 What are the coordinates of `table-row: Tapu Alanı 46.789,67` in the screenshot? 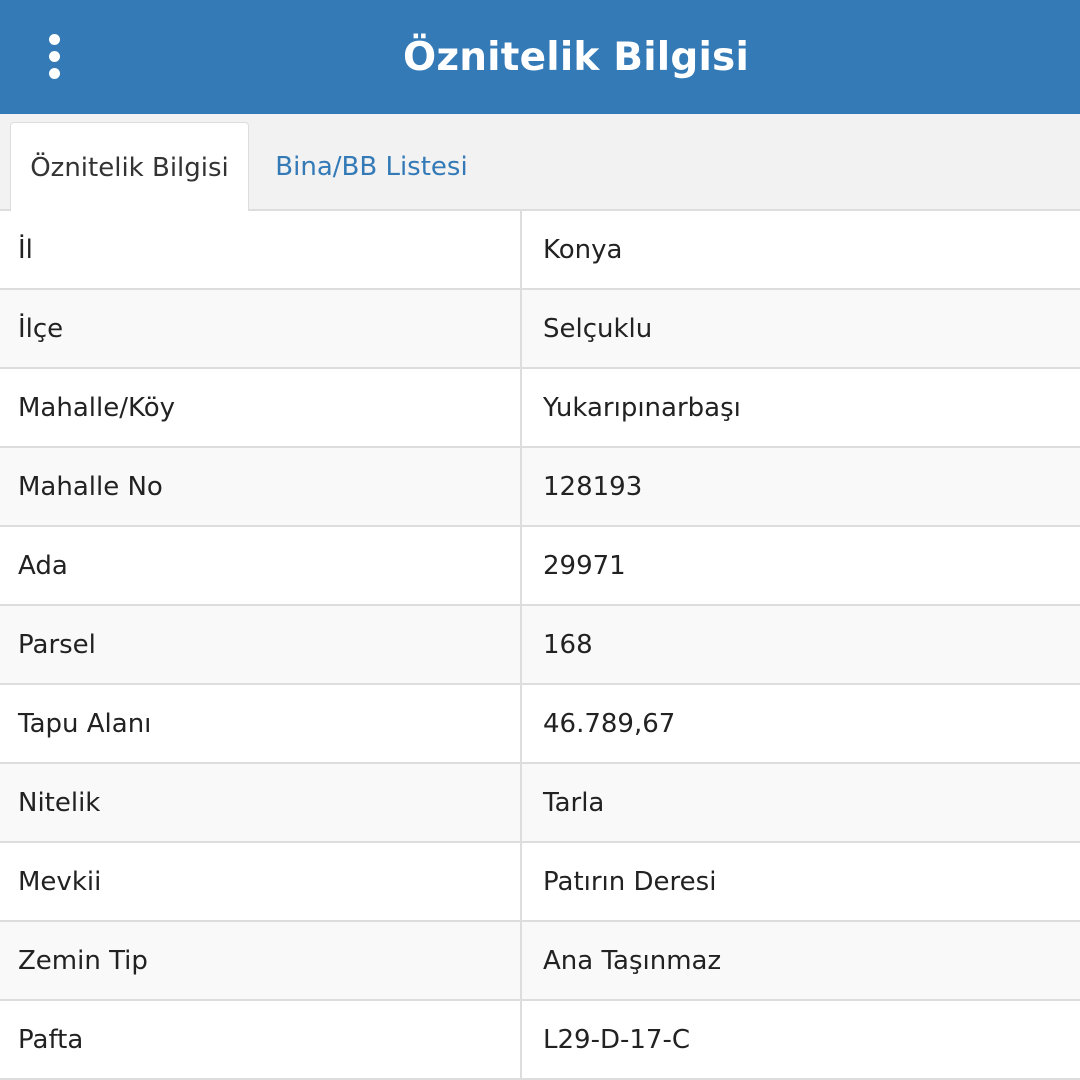 It's located at (540, 724).